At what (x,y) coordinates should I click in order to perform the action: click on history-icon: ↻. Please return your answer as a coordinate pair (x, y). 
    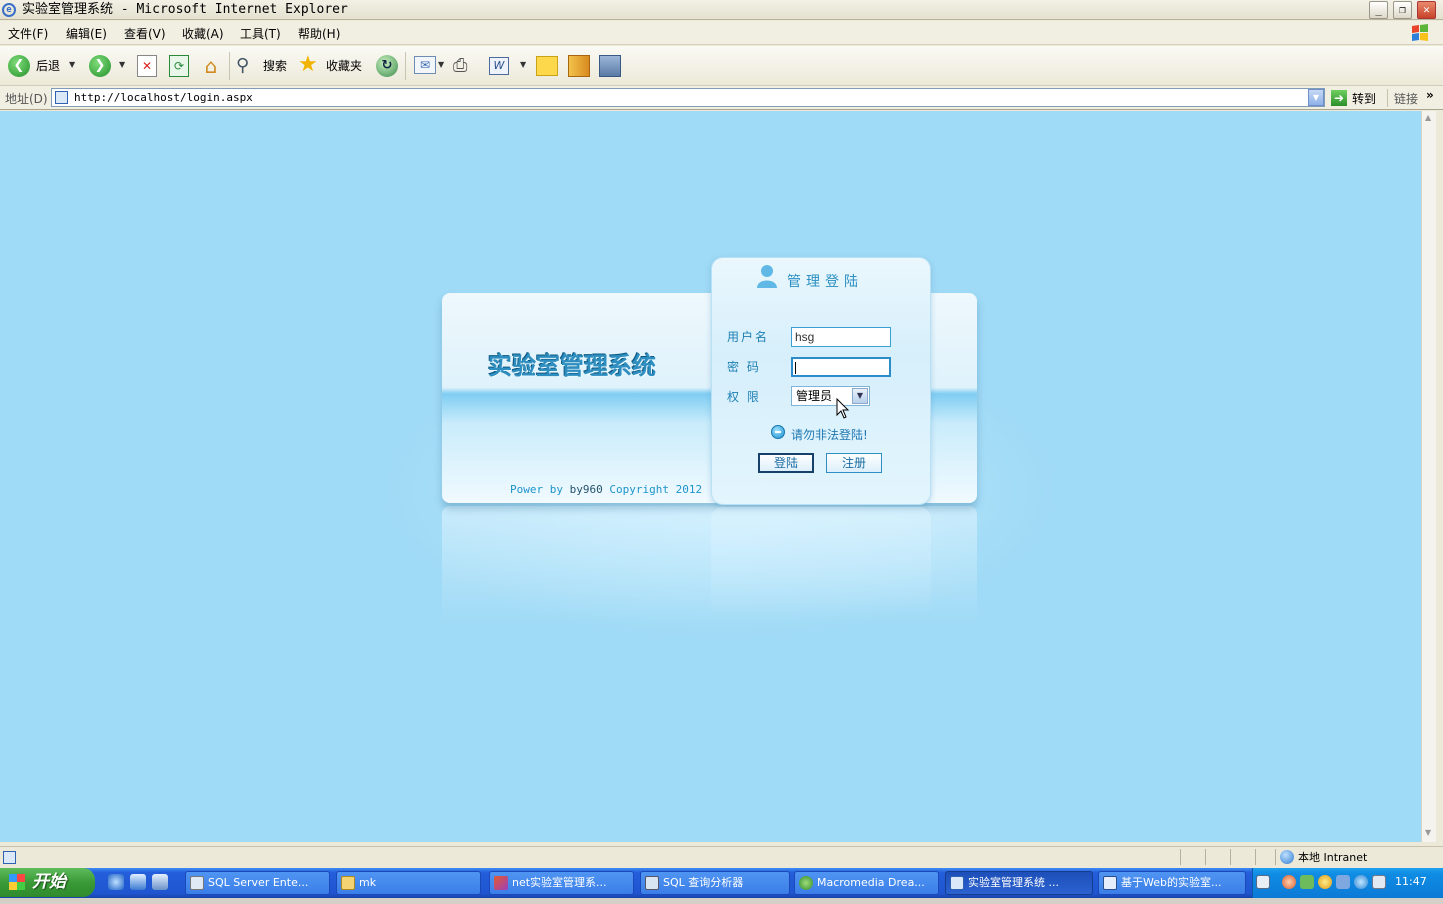
    Looking at the image, I should click on (387, 66).